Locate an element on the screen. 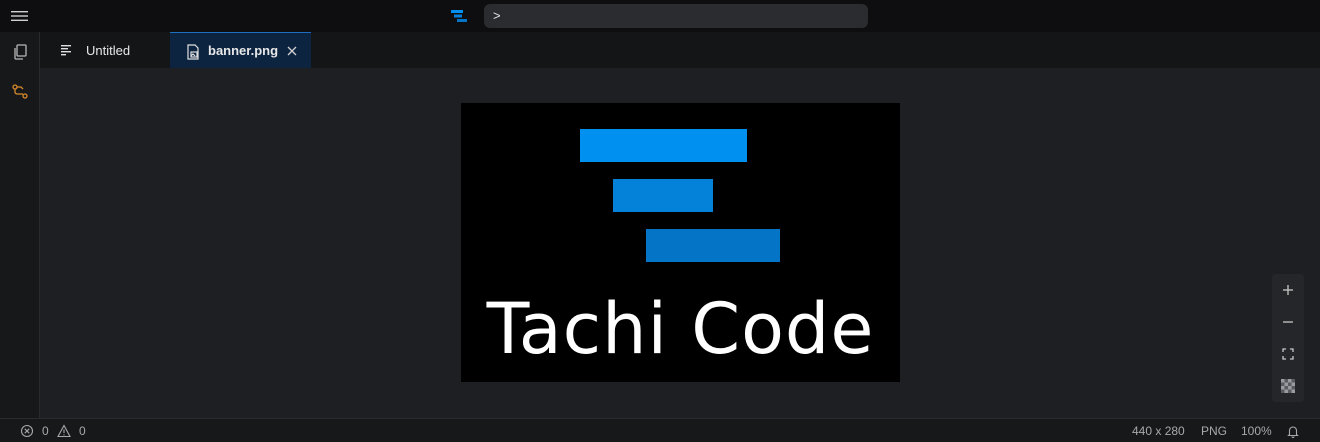  command-palette-input: > is located at coordinates (676, 16).